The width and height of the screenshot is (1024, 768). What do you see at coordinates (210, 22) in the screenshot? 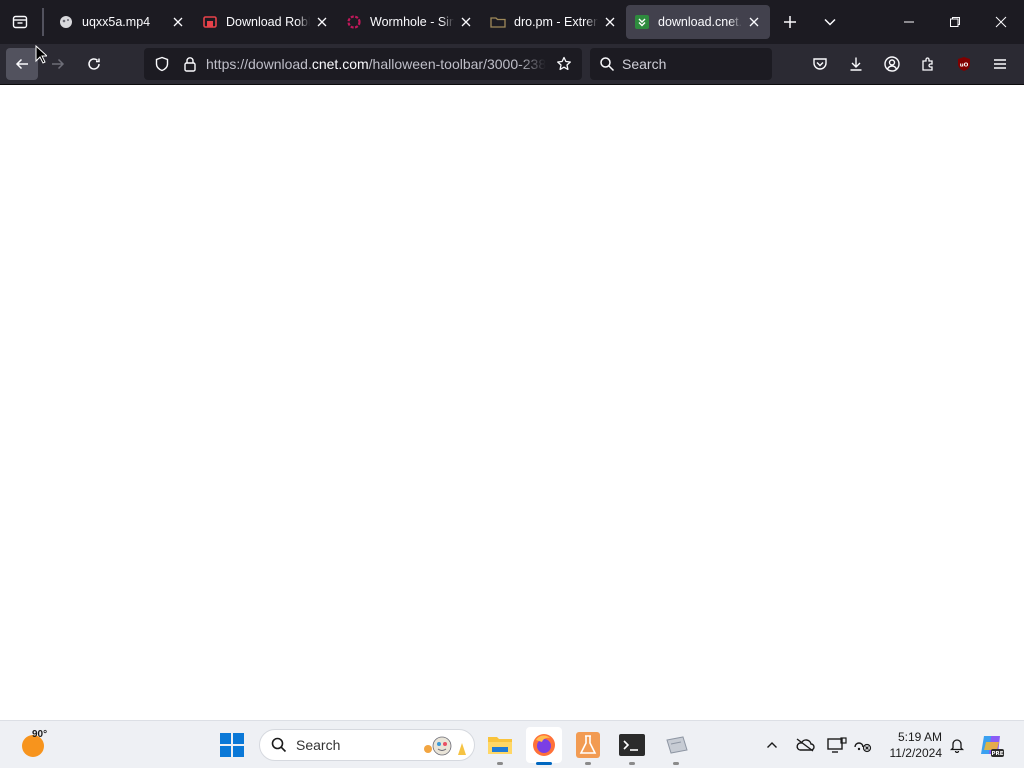
I see `store-favicon-icon` at bounding box center [210, 22].